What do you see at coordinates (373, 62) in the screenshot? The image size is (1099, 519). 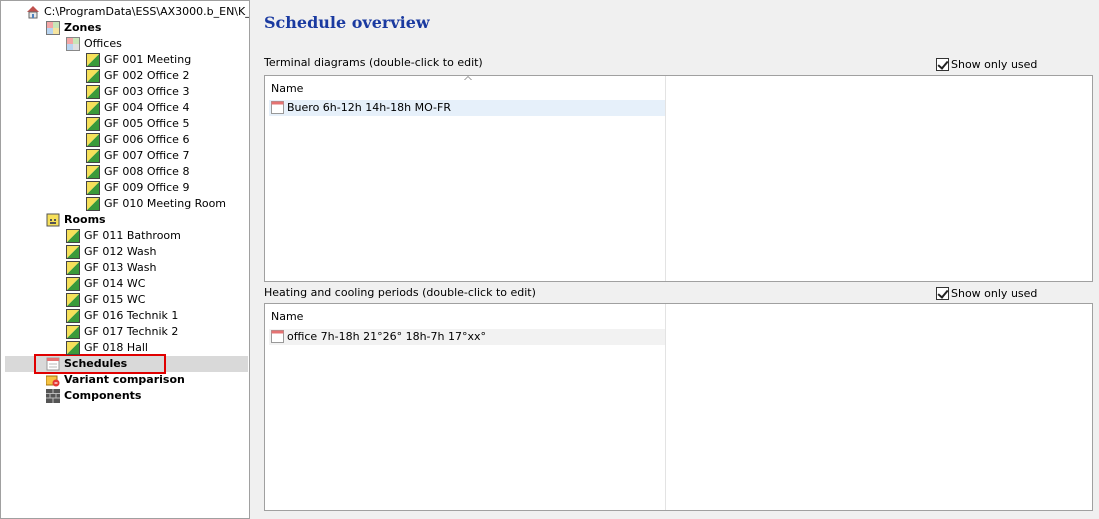 I see `terminal-diagrams-label: Terminal diagrams (double-click to edit)` at bounding box center [373, 62].